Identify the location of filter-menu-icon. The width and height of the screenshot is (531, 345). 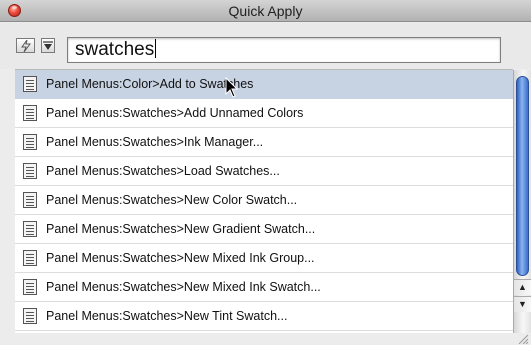
(48, 45).